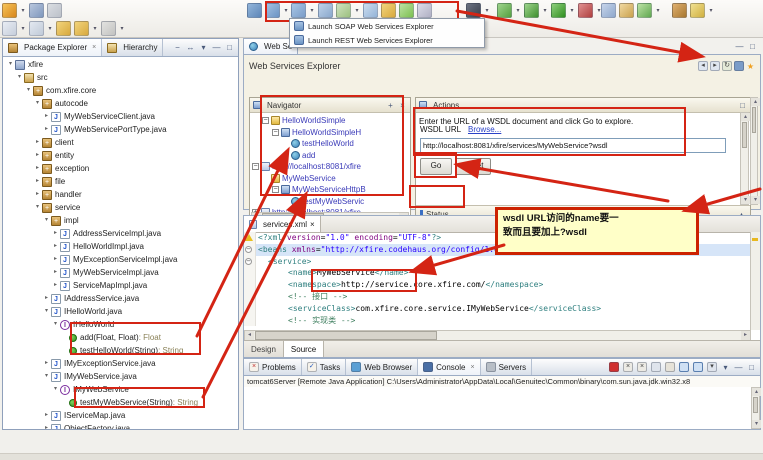  I want to click on navigator-item: − HelloWorldSimpleH, so click(330, 133).